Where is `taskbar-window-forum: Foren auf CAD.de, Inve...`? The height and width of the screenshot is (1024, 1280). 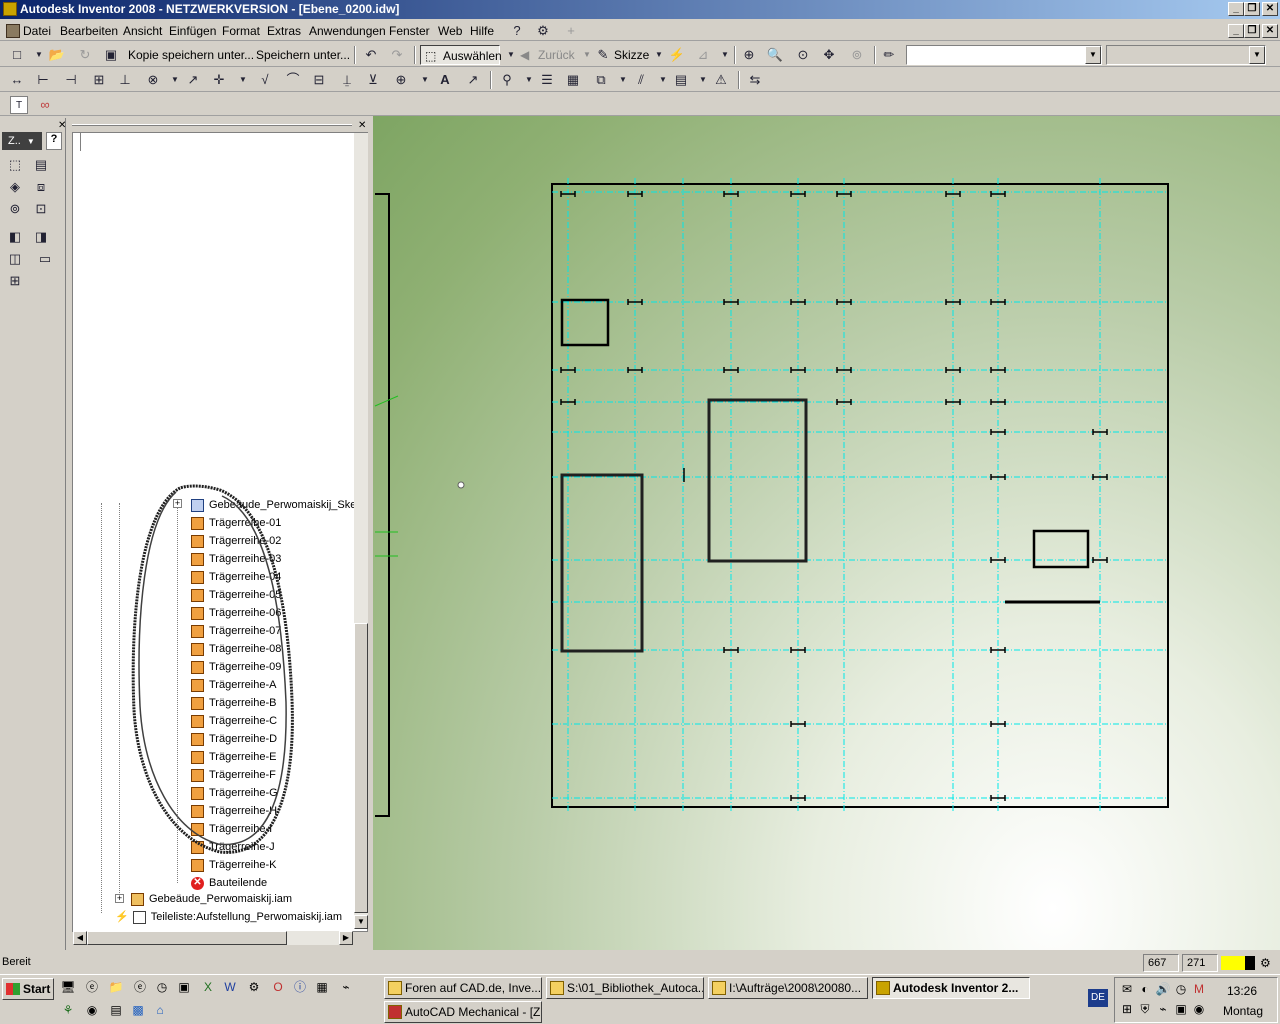
taskbar-window-forum: Foren auf CAD.de, Inve... is located at coordinates (463, 988).